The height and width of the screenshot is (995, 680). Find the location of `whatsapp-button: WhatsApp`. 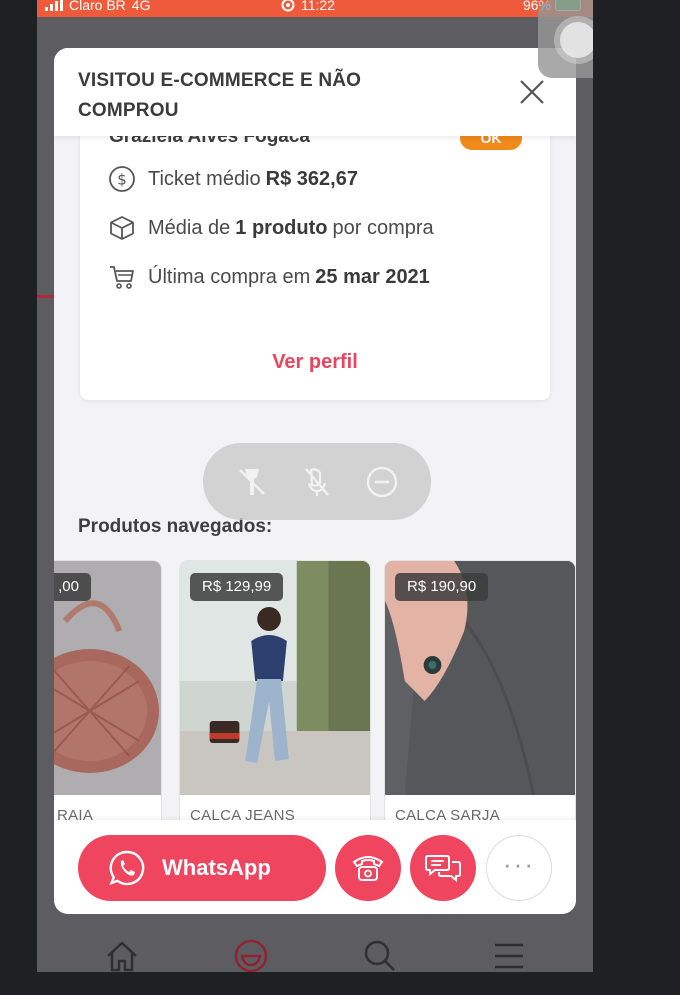

whatsapp-button: WhatsApp is located at coordinates (202, 868).